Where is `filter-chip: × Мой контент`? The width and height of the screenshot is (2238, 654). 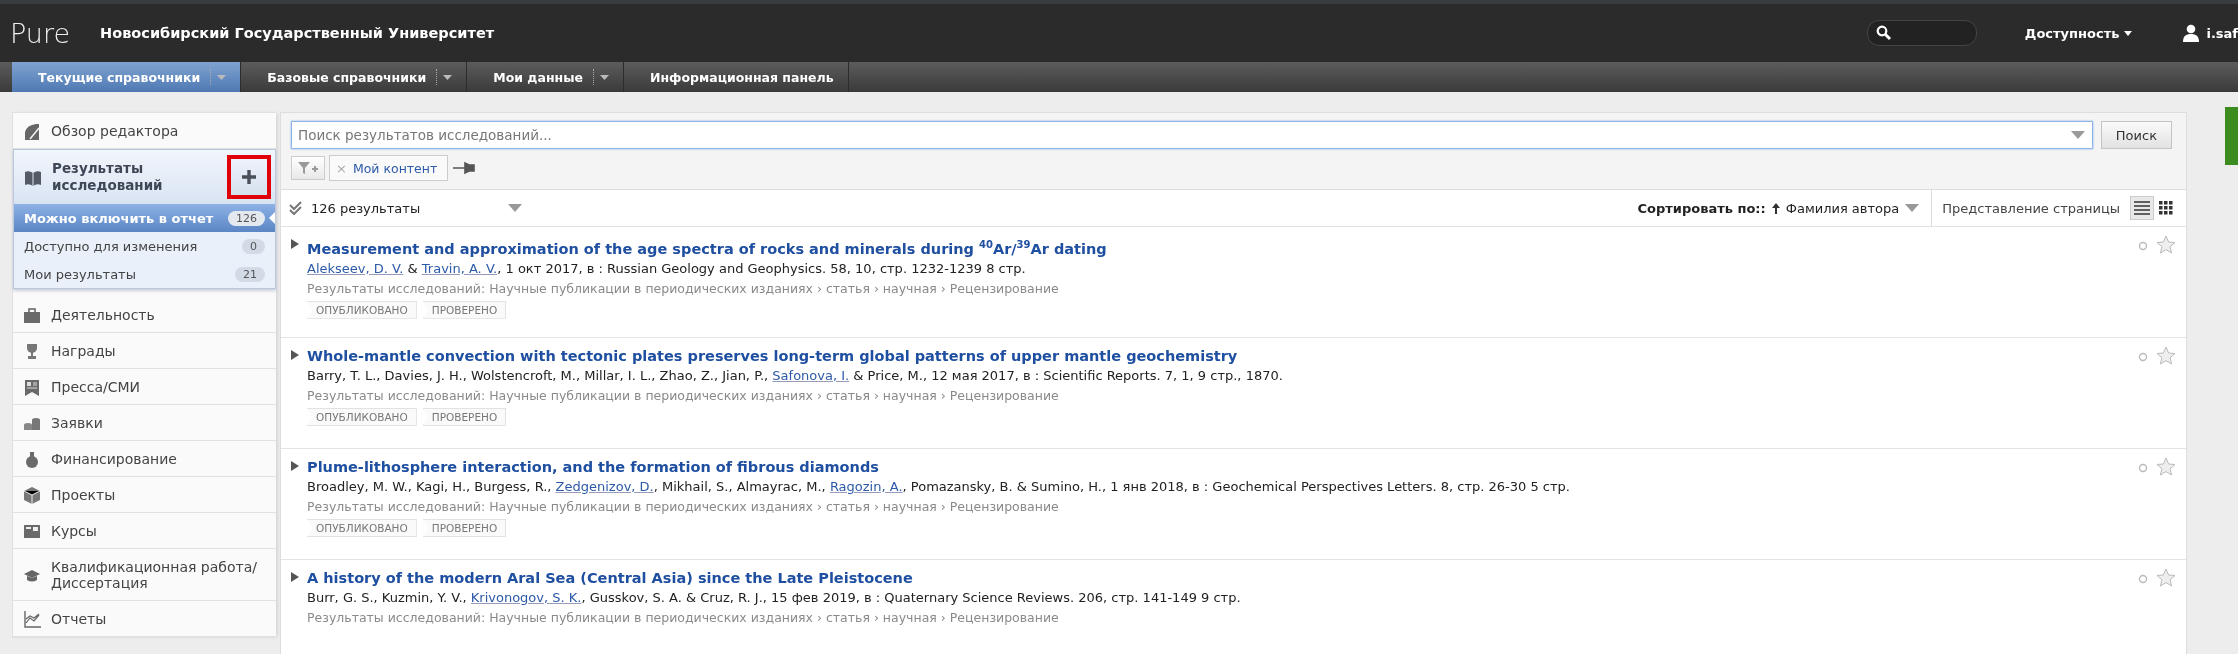
filter-chip: × Мой контент is located at coordinates (389, 168).